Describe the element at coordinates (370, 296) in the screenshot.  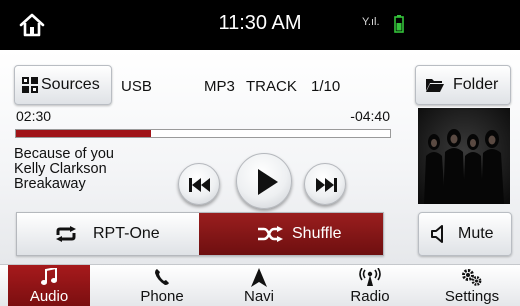
I see `nav-radio-label: Radio` at that location.